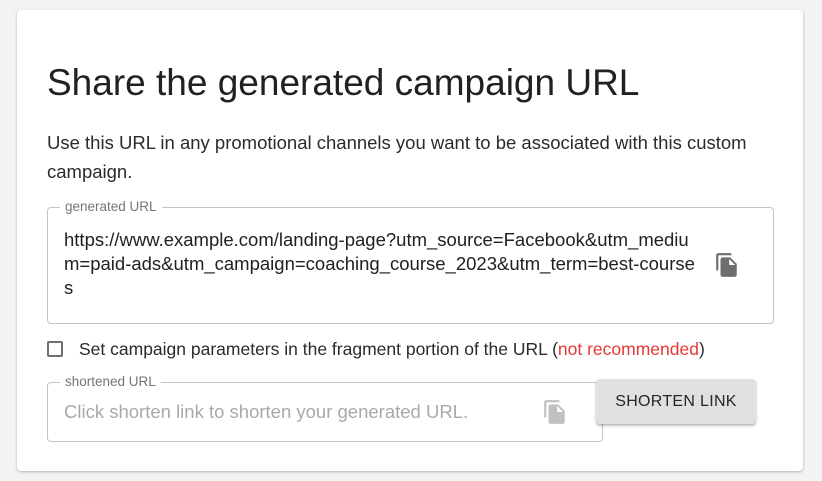 This screenshot has width=822, height=481. I want to click on page-title: Share the generated campaign URL, so click(343, 82).